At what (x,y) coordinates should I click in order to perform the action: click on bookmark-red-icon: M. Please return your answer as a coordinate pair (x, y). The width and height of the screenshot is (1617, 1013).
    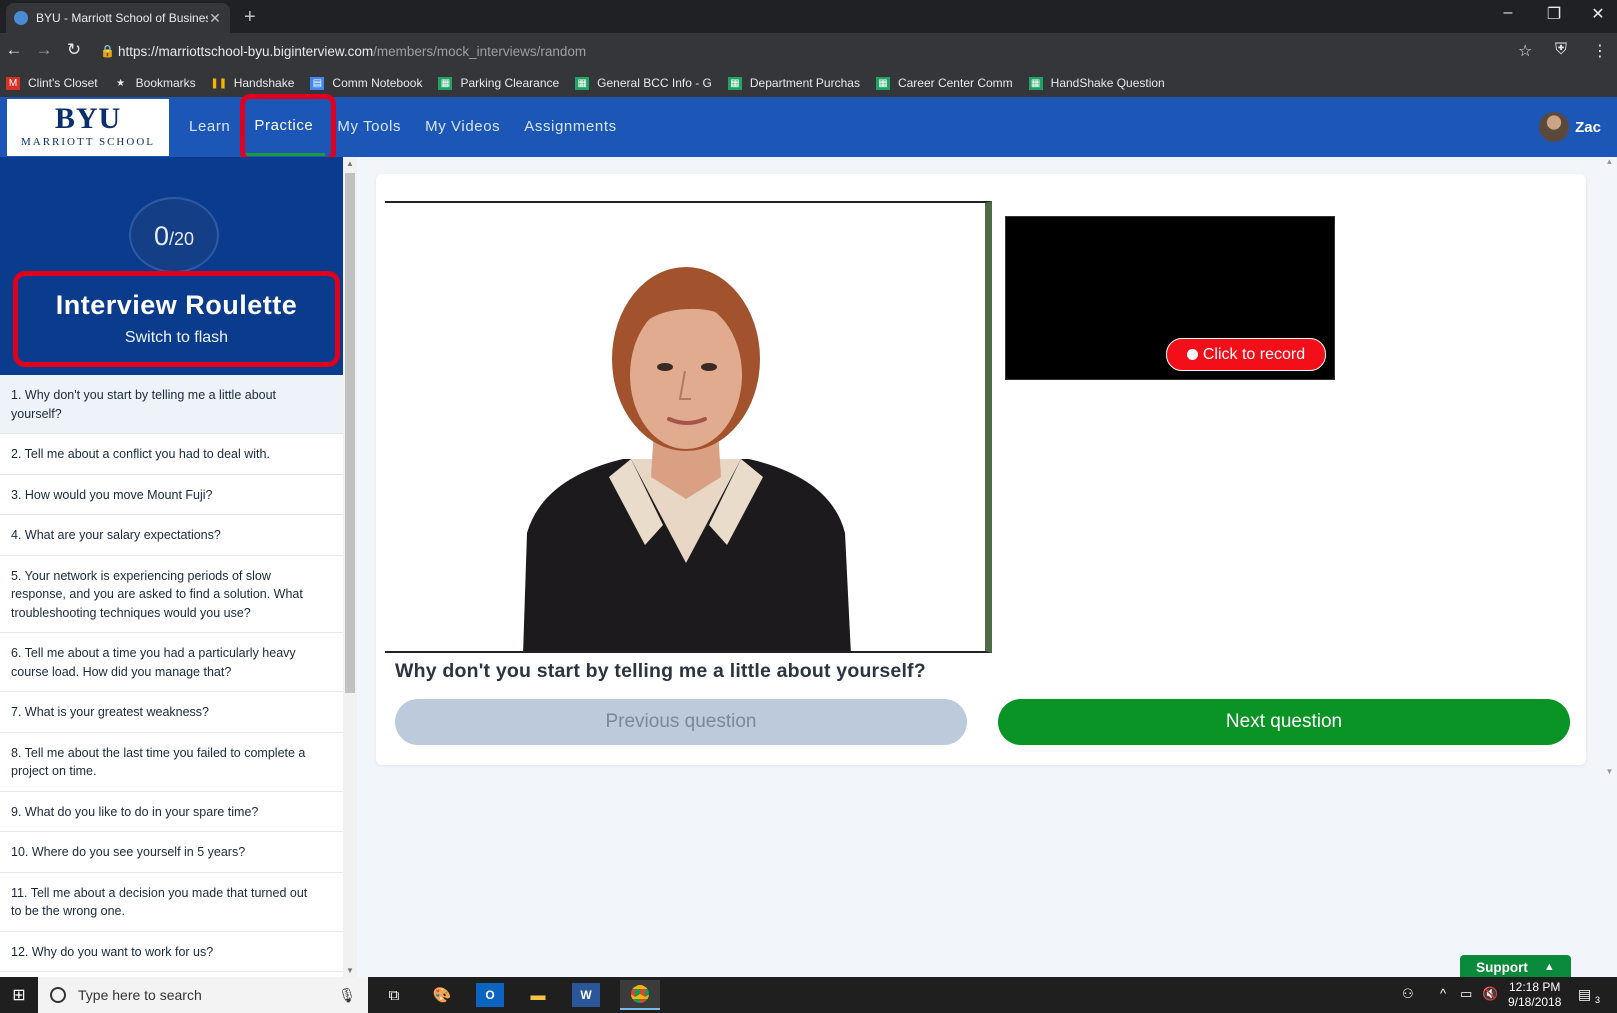
    Looking at the image, I should click on (13, 83).